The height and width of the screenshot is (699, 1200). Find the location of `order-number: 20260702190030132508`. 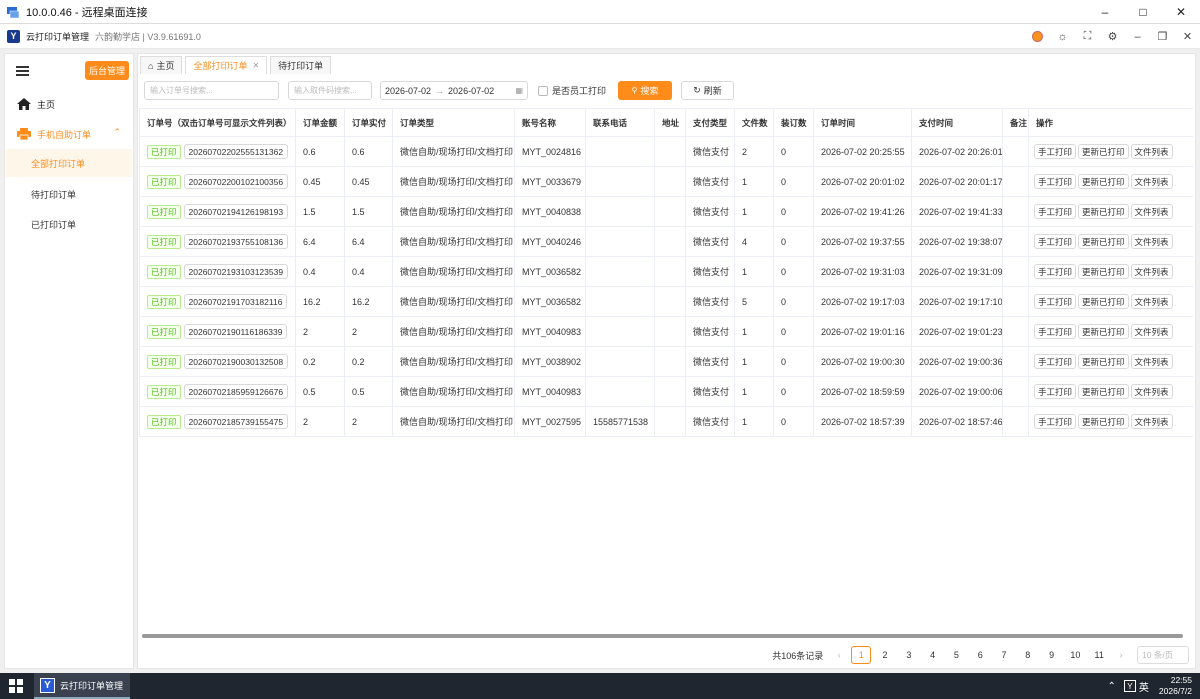

order-number: 20260702190030132508 is located at coordinates (236, 361).